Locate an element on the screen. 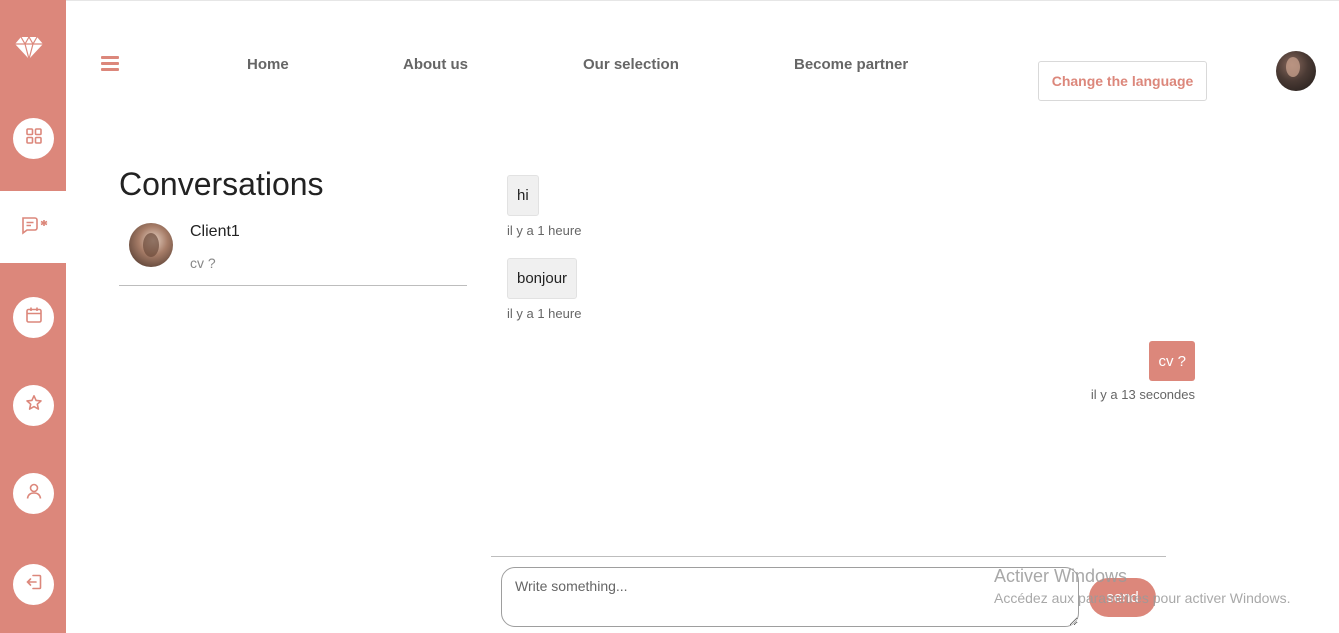 Image resolution: width=1339 pixels, height=633 pixels. user-avatar is located at coordinates (1296, 71).